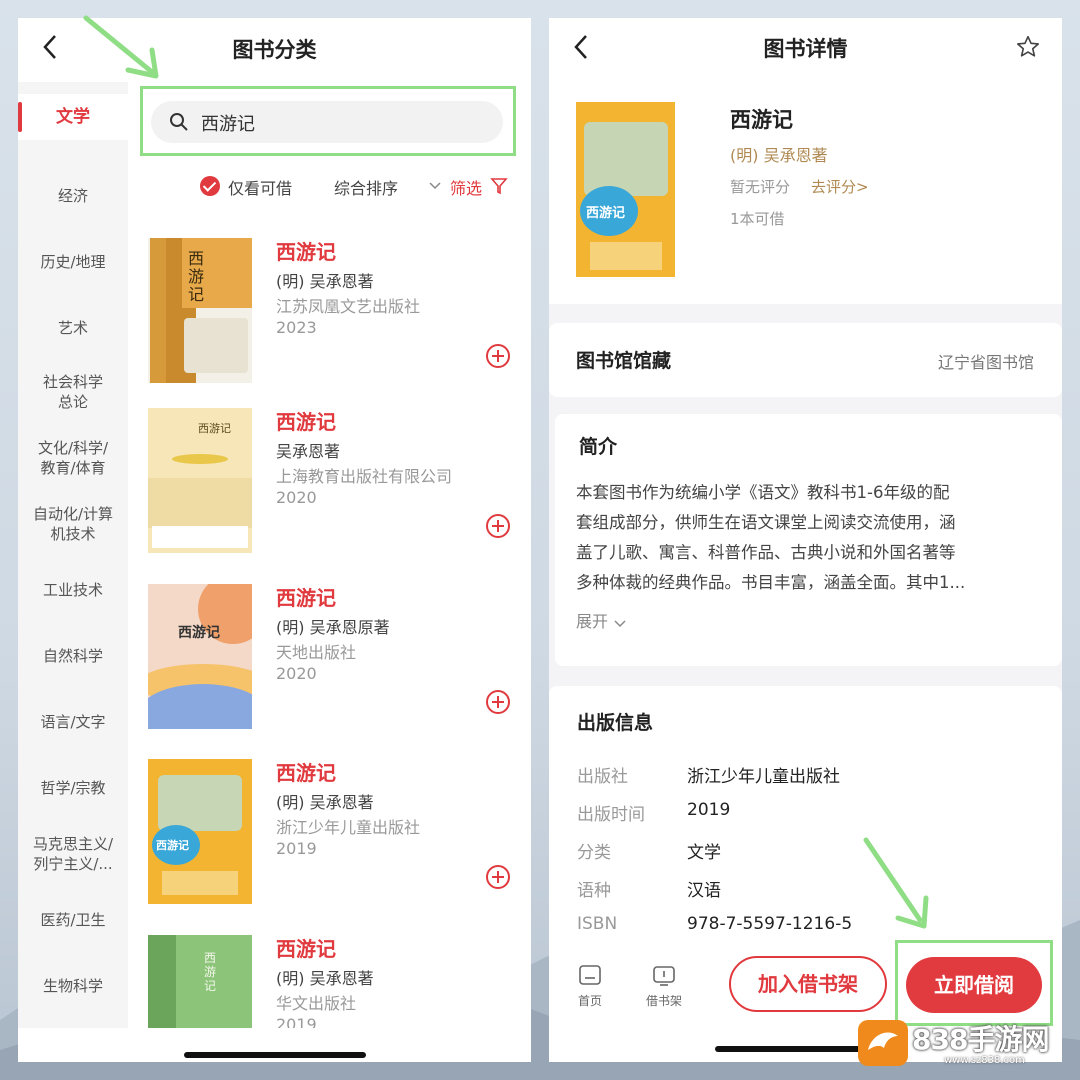 Image resolution: width=1080 pixels, height=1080 pixels. Describe the element at coordinates (366, 187) in the screenshot. I see `sort-dropdown: 综合排序` at that location.